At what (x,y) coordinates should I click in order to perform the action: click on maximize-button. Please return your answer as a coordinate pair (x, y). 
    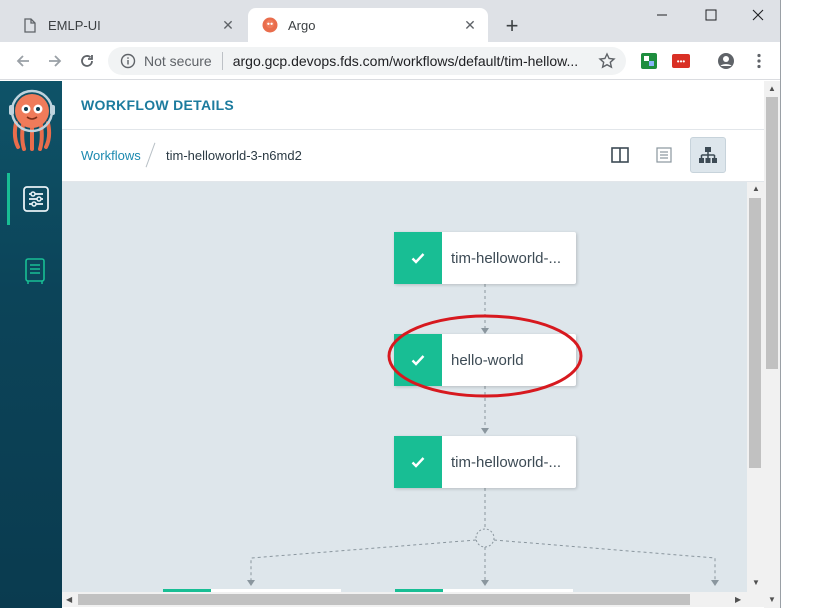
    Looking at the image, I should click on (711, 15).